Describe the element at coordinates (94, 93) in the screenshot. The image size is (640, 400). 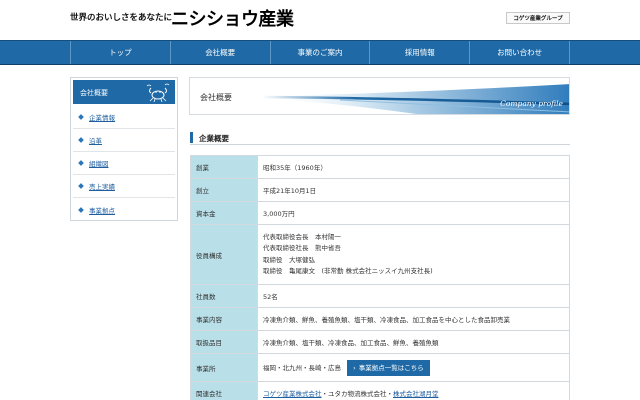
I see `sidebar-heading-label: 会社概要` at that location.